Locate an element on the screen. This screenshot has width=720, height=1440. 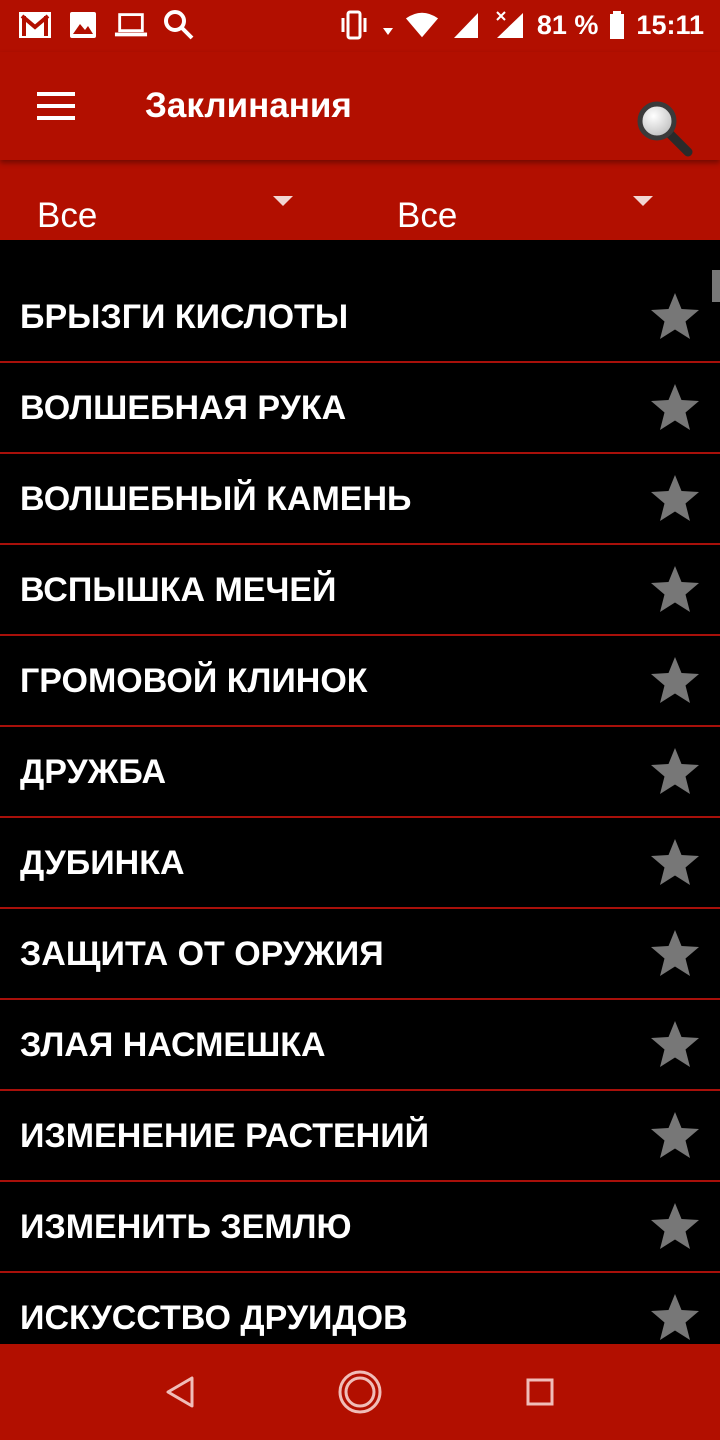
hamburger-menu-icon is located at coordinates (56, 106).